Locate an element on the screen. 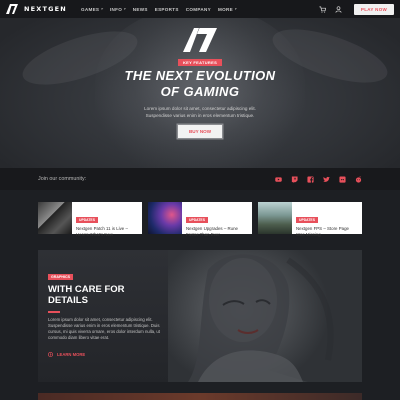 The height and width of the screenshot is (400, 400). discord-icon is located at coordinates (342, 179).